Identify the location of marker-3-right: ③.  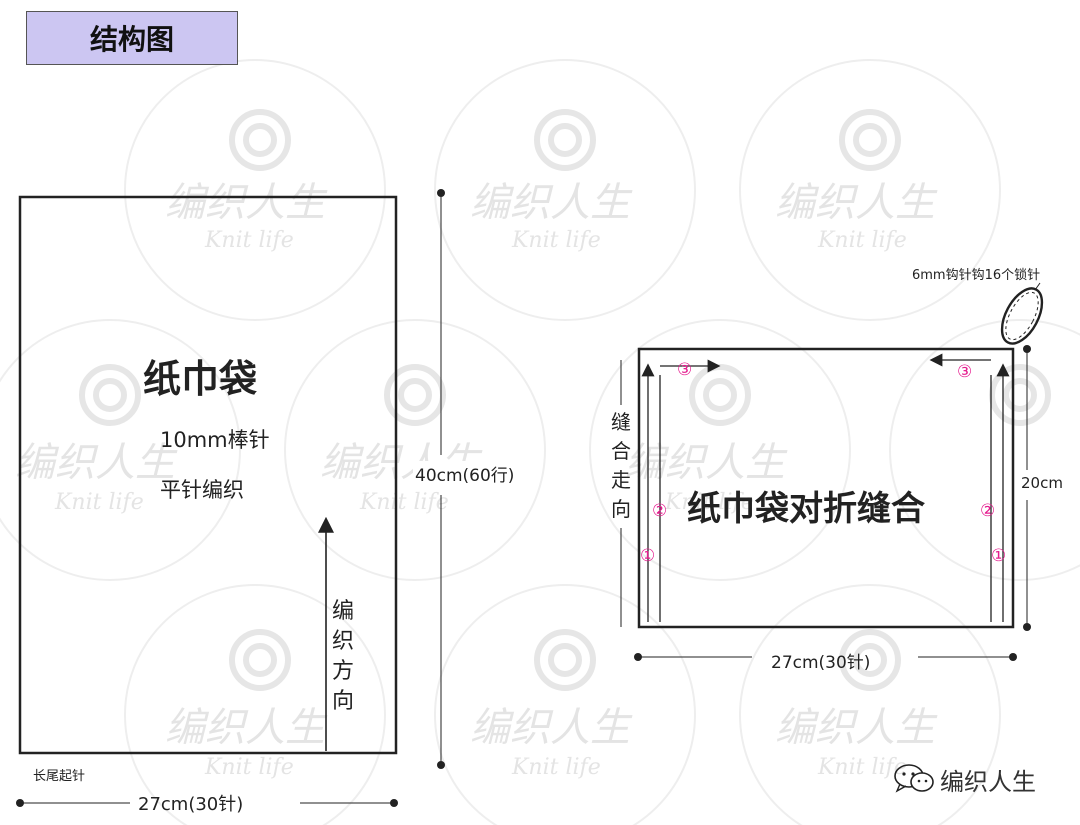
(965, 372).